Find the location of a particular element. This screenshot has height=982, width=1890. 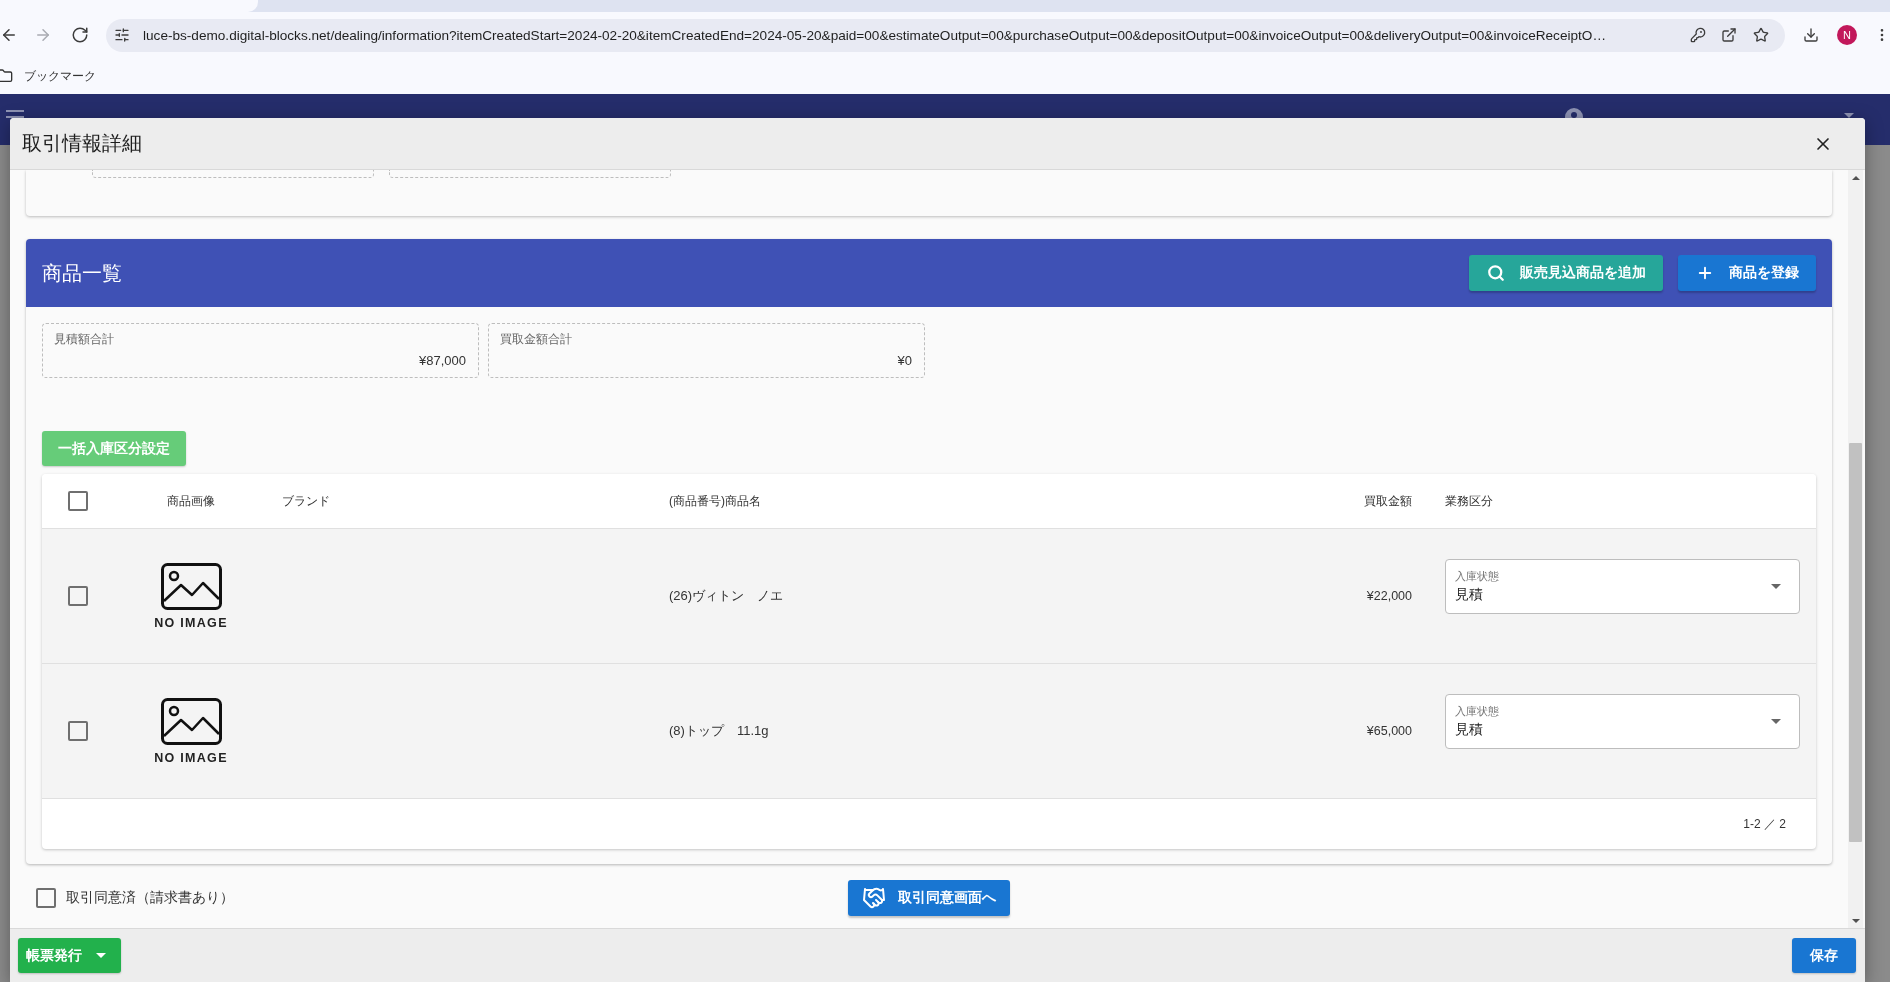

folder-icon is located at coordinates (6, 76).